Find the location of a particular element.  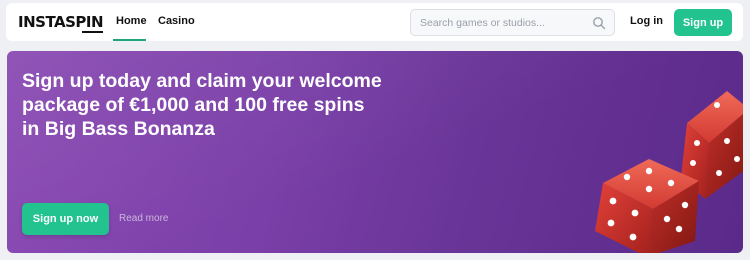

read-more-link: Read more is located at coordinates (143, 218).